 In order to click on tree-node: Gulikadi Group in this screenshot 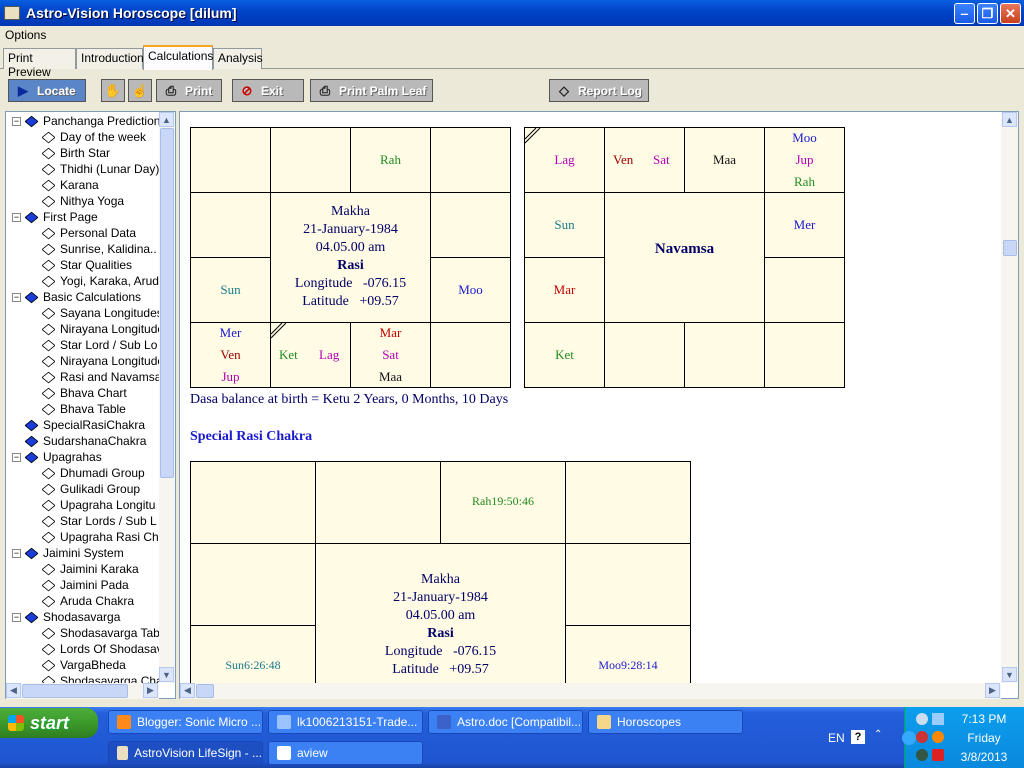, I will do `click(91, 489)`.